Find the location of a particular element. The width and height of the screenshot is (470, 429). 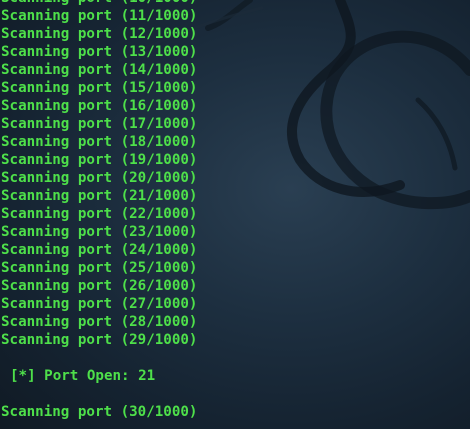

scan-progress-line: Scanning port (29/1000) is located at coordinates (99, 340).